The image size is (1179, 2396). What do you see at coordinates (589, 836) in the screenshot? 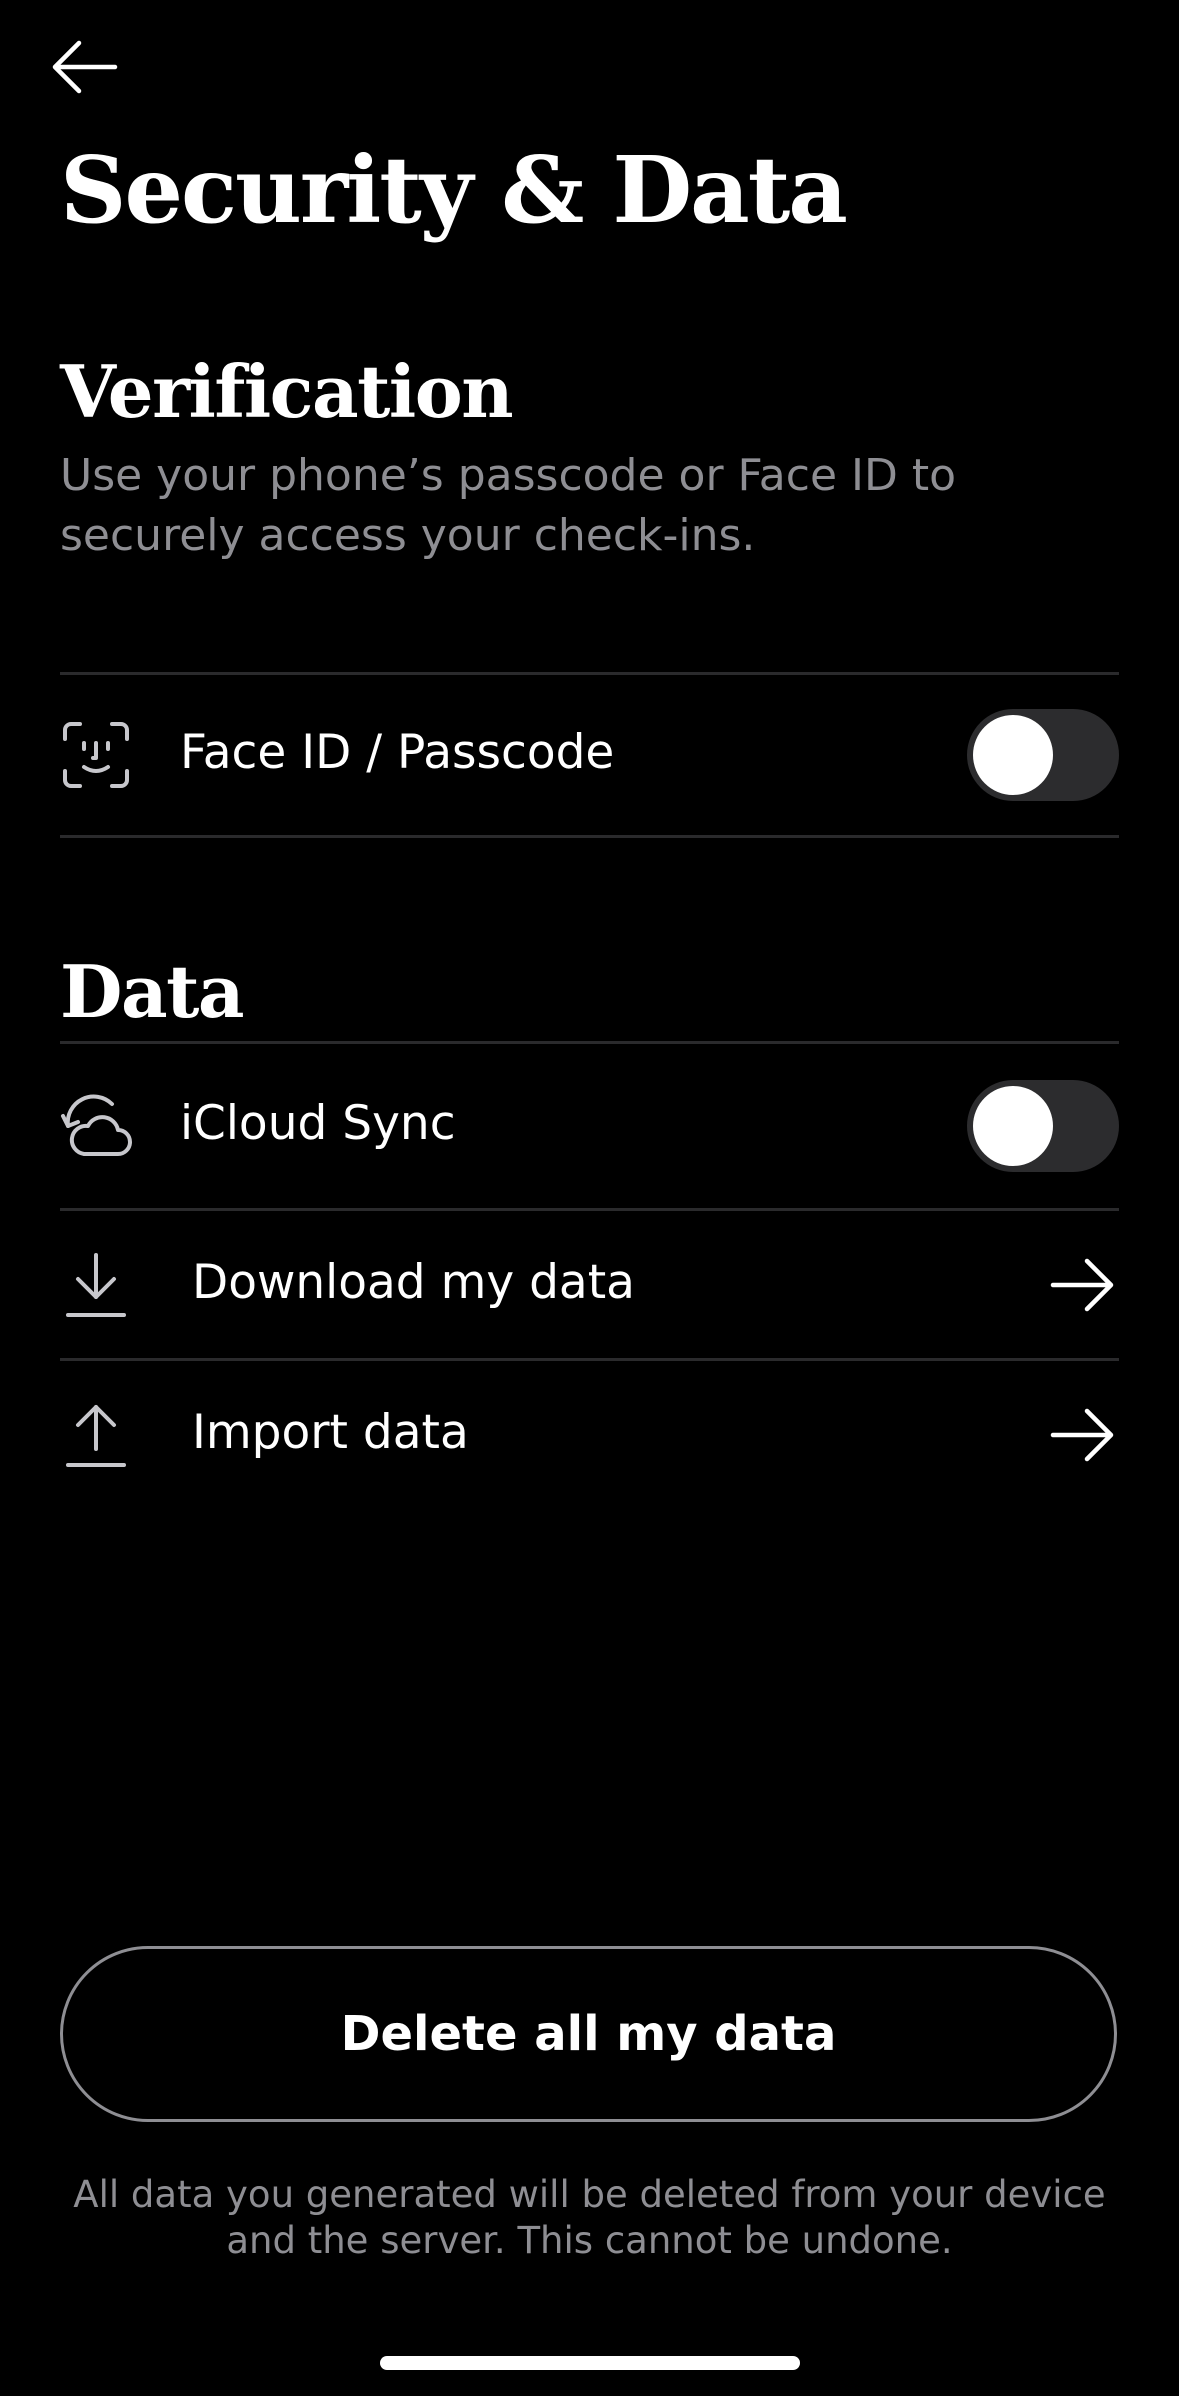
I see `divider` at bounding box center [589, 836].